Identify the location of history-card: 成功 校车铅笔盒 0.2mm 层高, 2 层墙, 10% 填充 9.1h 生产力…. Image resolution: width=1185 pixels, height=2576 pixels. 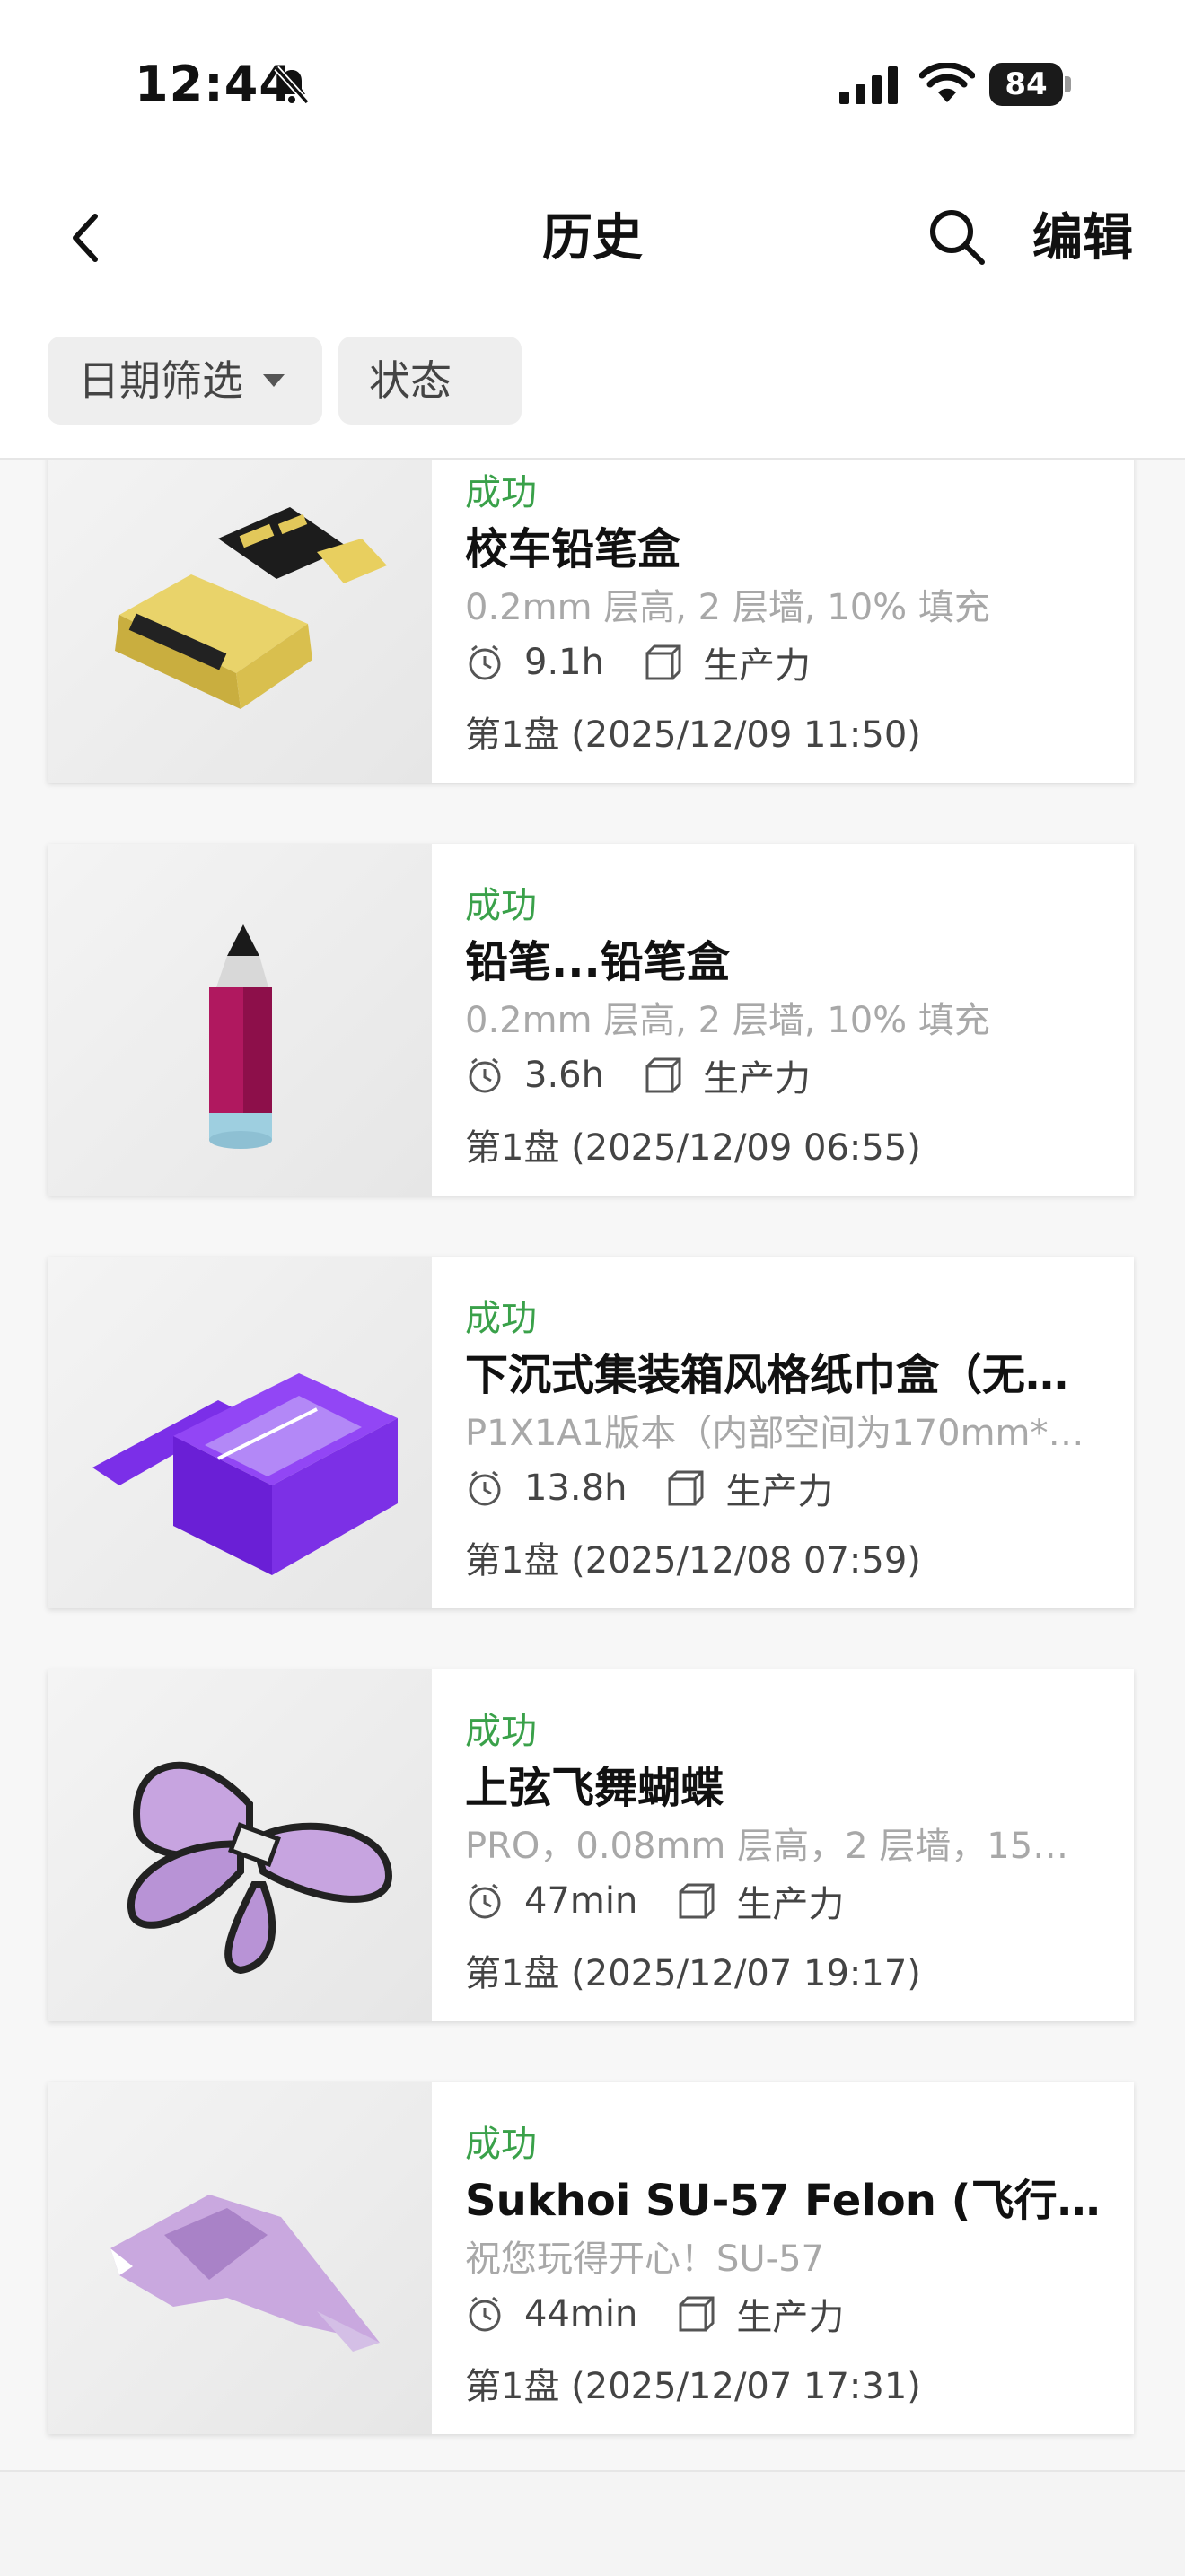
(591, 621).